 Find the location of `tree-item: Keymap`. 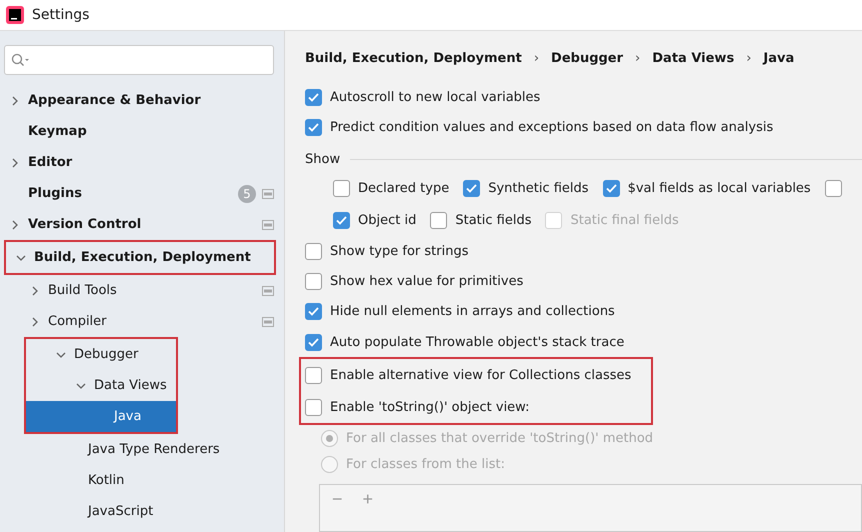

tree-item: Keymap is located at coordinates (142, 131).